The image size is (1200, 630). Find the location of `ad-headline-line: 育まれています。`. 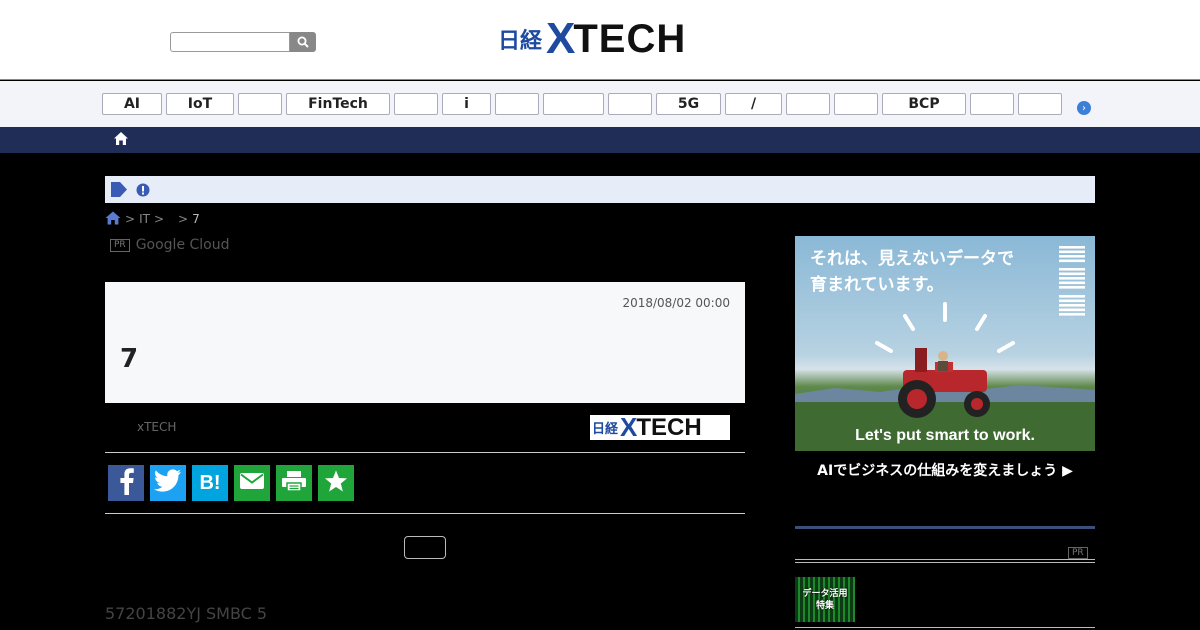

ad-headline-line: 育まれています。 is located at coordinates (877, 285).